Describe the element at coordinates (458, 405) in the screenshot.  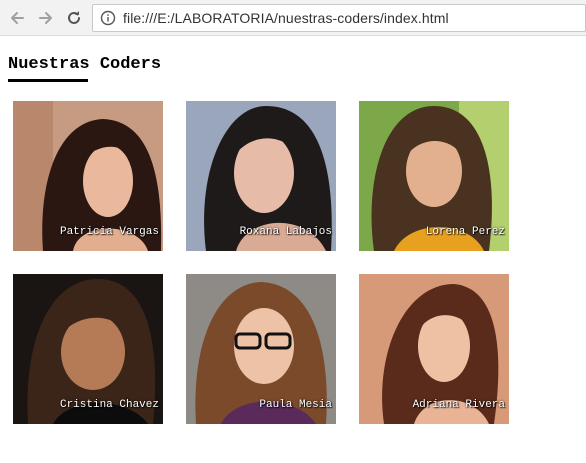
I see `coder-name: Adriana Rivera` at that location.